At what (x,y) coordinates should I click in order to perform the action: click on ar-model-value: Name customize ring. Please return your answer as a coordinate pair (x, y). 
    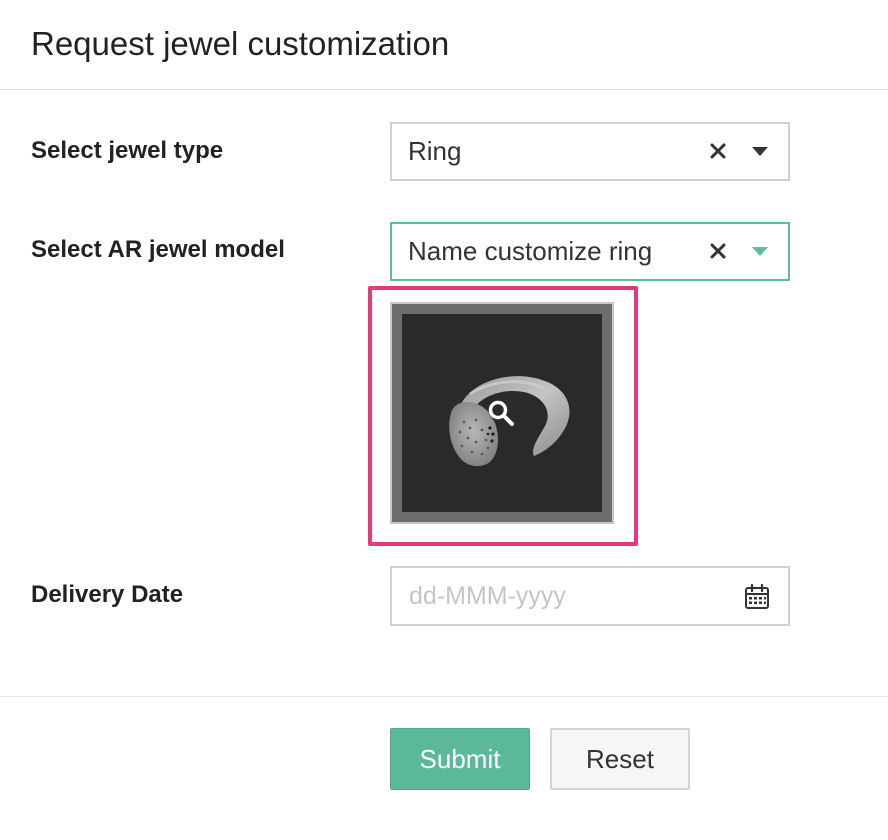
    Looking at the image, I should click on (530, 251).